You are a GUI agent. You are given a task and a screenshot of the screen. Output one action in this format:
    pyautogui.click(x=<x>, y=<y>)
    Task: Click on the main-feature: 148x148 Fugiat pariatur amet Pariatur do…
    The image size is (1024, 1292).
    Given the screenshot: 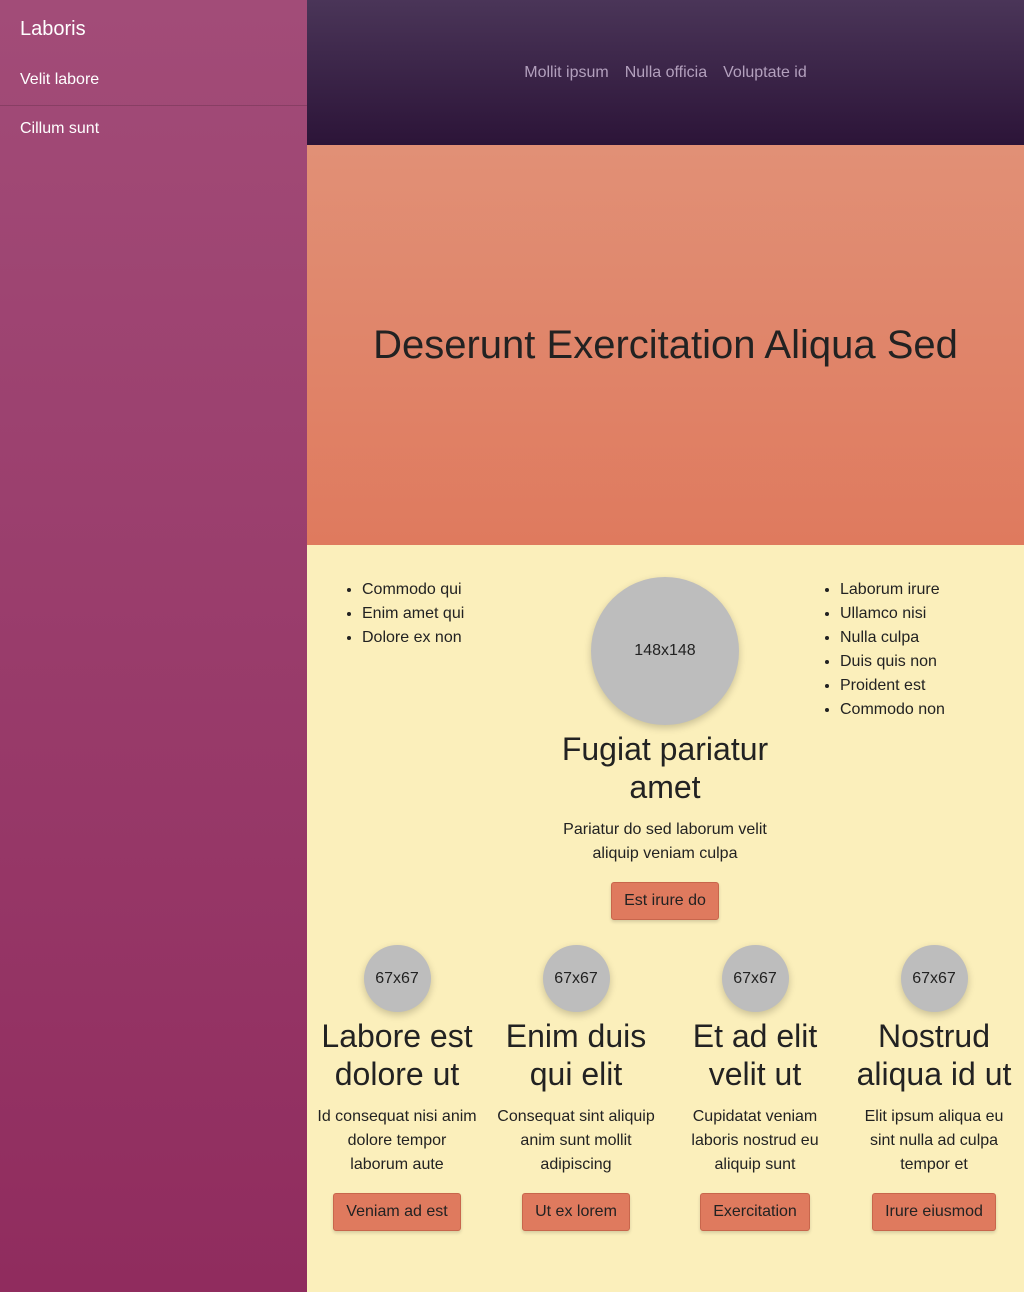 What is the action you would take?
    pyautogui.click(x=665, y=748)
    